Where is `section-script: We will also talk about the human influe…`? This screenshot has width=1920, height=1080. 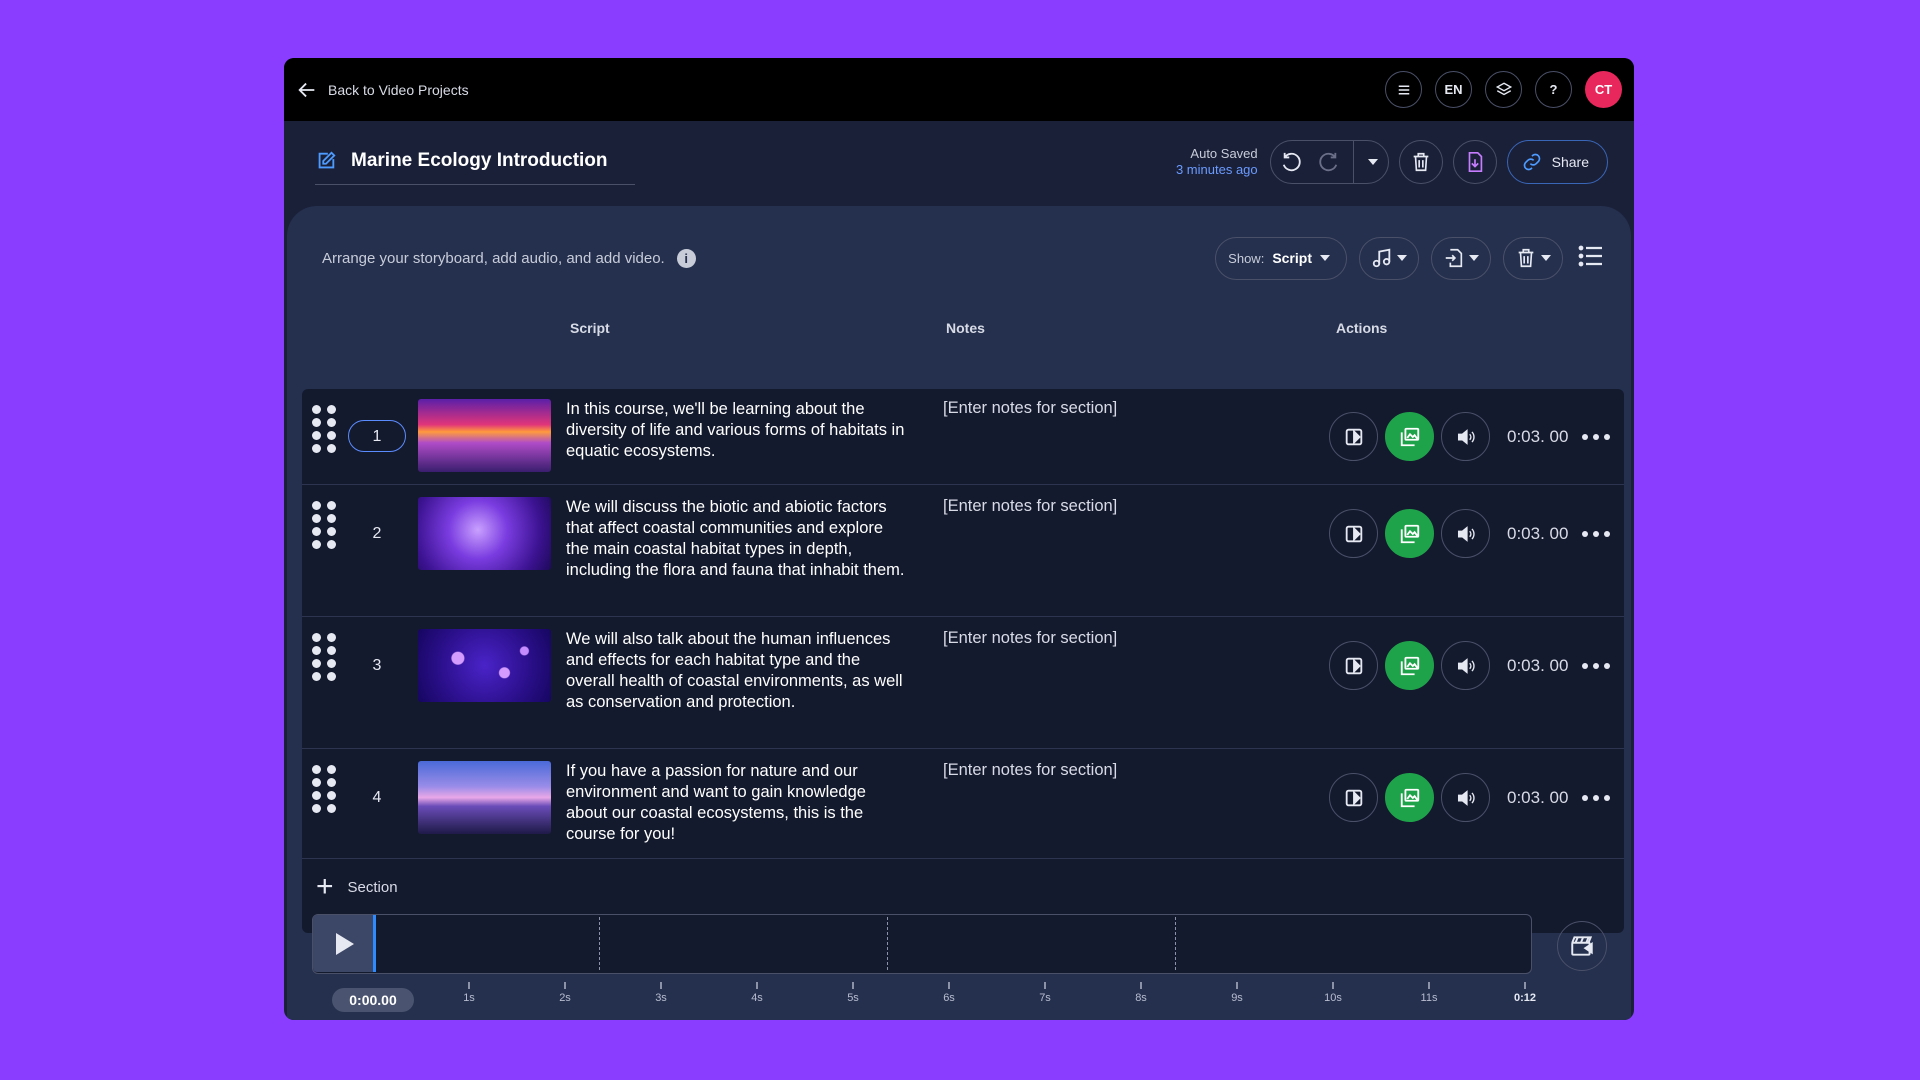
section-script: We will also talk about the human influe… is located at coordinates (736, 671).